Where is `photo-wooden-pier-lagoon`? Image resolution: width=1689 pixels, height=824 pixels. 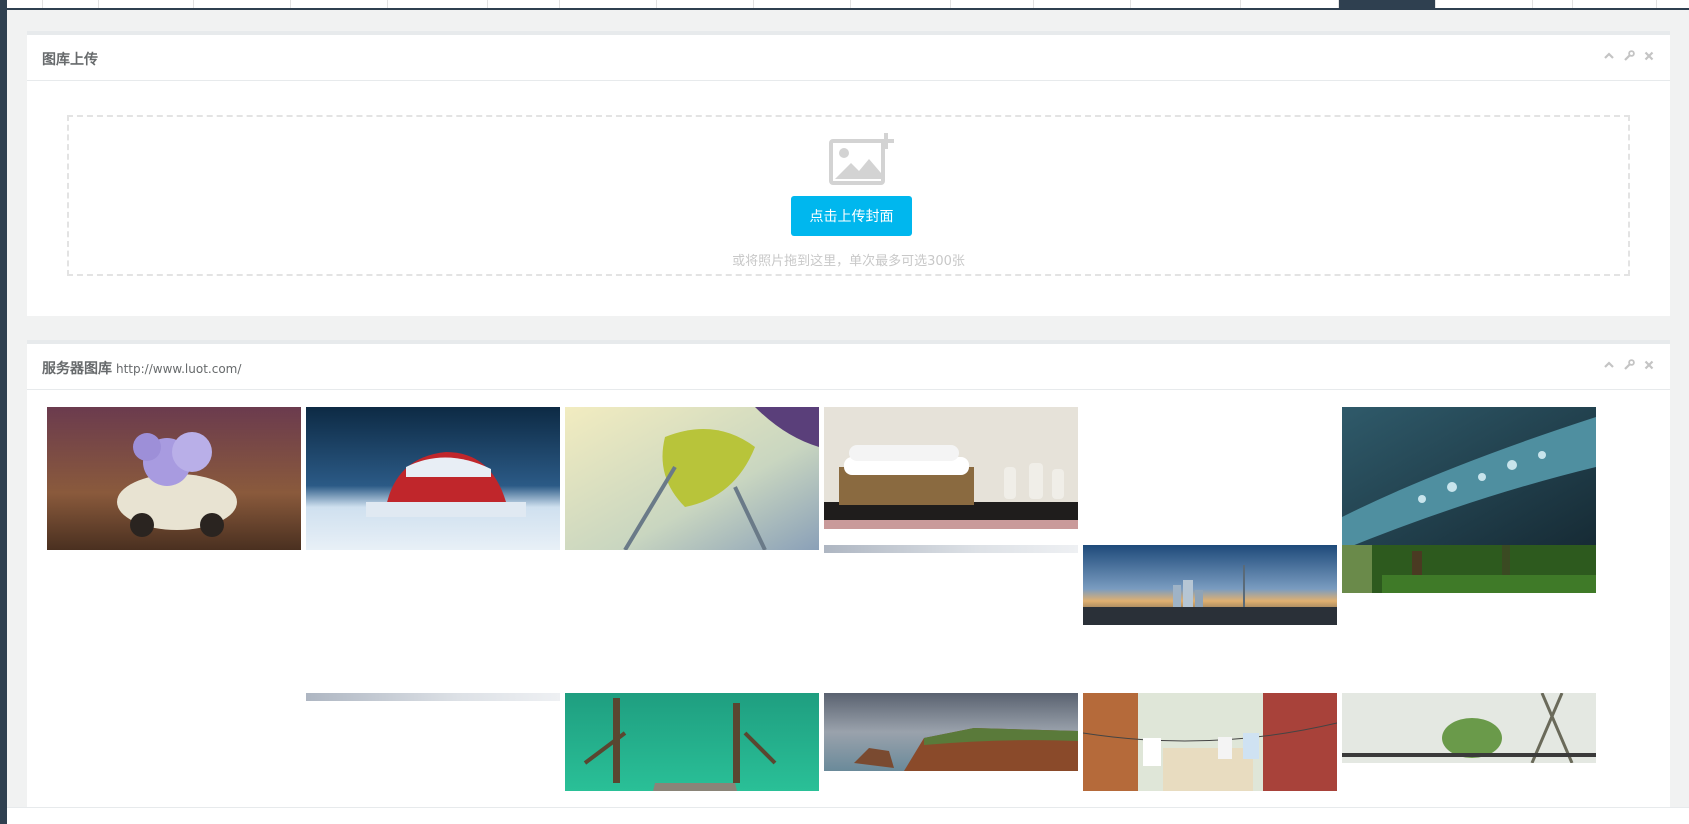
photo-wooden-pier-lagoon is located at coordinates (692, 742).